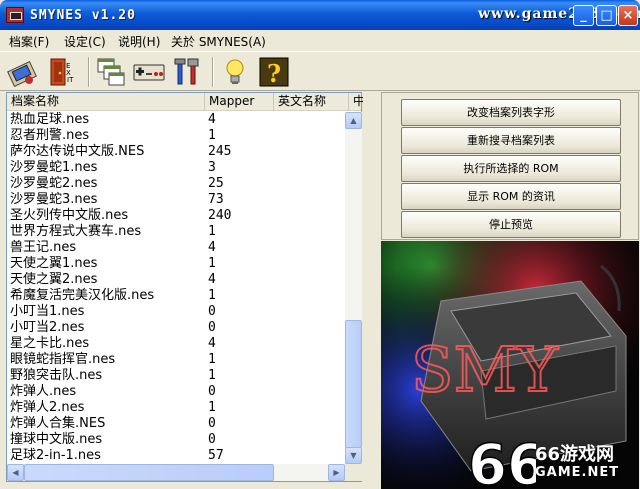  What do you see at coordinates (511, 140) in the screenshot?
I see `rescan-list-button: 重新搜寻档案列表` at bounding box center [511, 140].